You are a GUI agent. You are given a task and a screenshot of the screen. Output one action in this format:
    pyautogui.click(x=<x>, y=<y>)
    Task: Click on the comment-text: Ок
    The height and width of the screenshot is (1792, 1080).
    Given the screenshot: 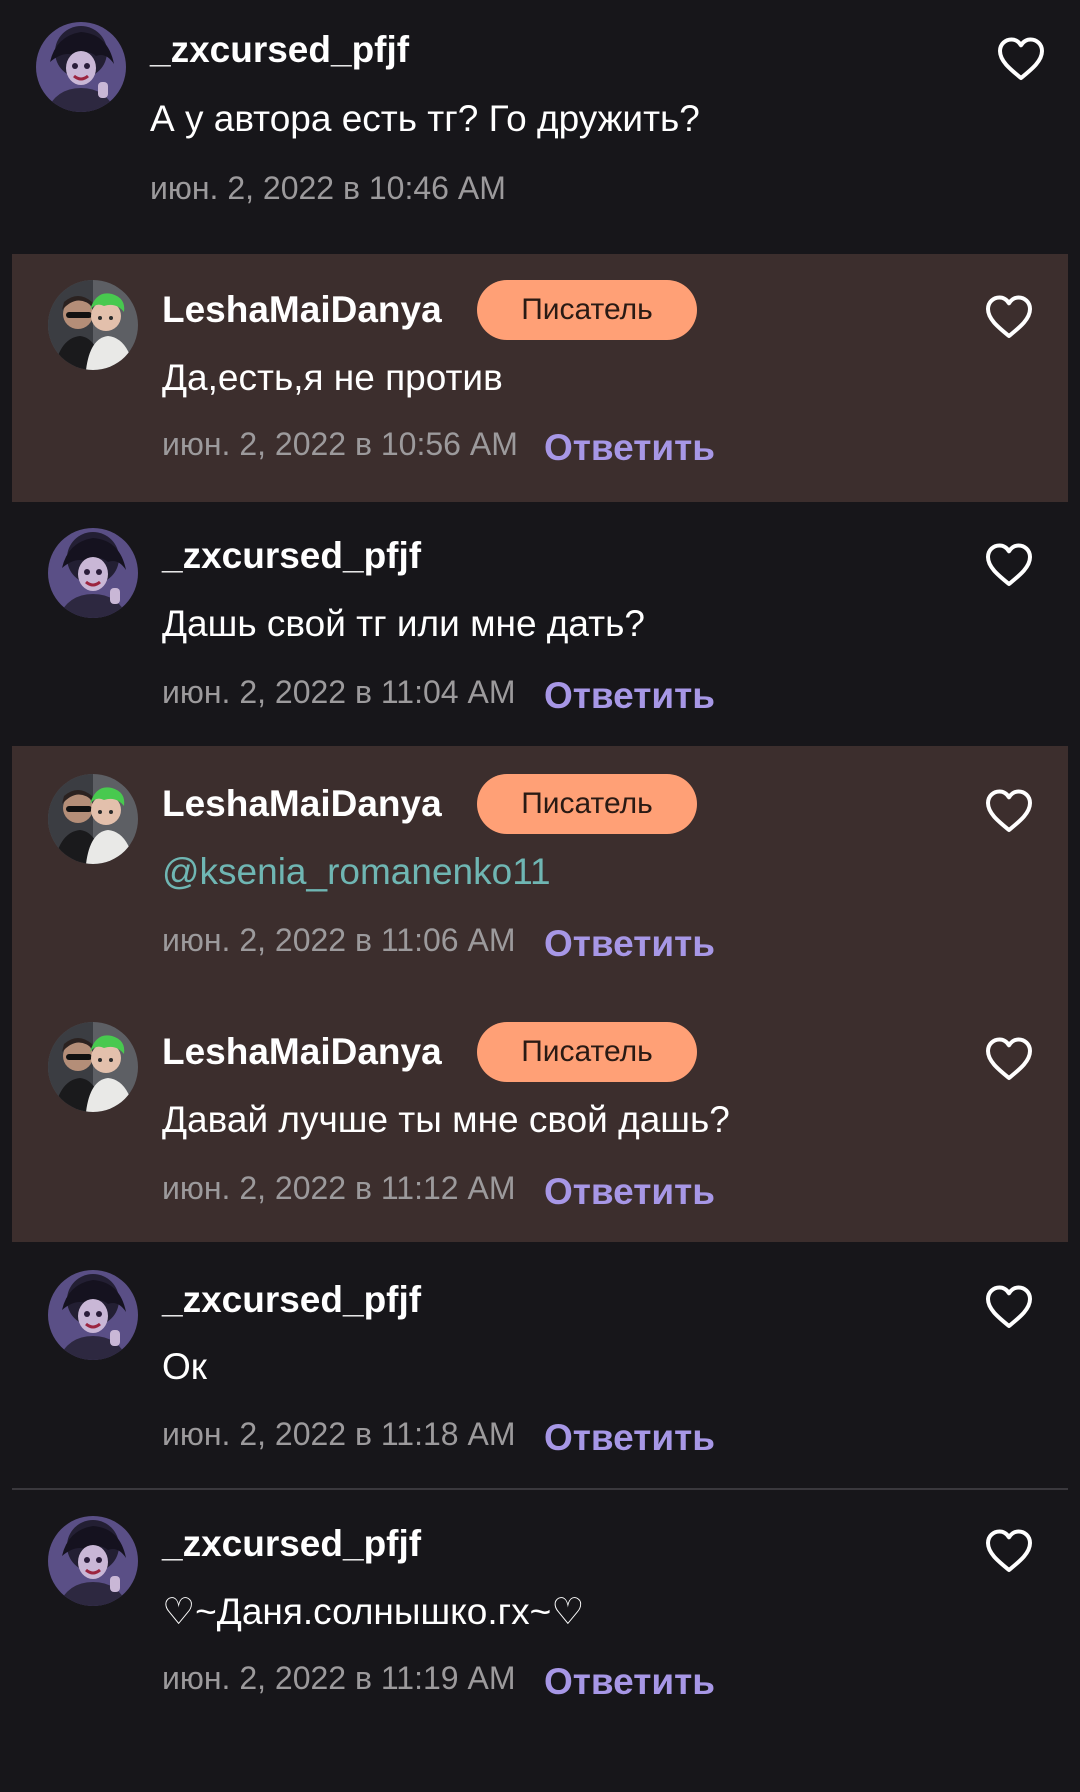 What is the action you would take?
    pyautogui.click(x=184, y=1366)
    